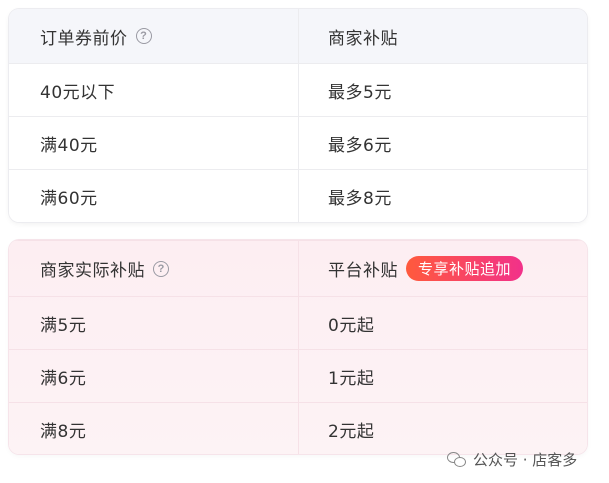 The width and height of the screenshot is (609, 483). Describe the element at coordinates (465, 268) in the screenshot. I see `exclusive-subsidy-badge: 专享补贴追加` at that location.